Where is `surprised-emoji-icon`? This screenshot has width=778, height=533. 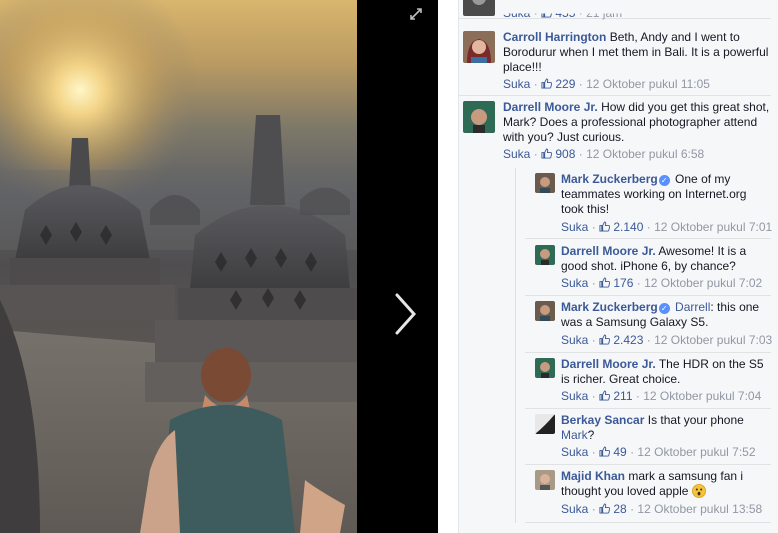
surprised-emoji-icon is located at coordinates (698, 491).